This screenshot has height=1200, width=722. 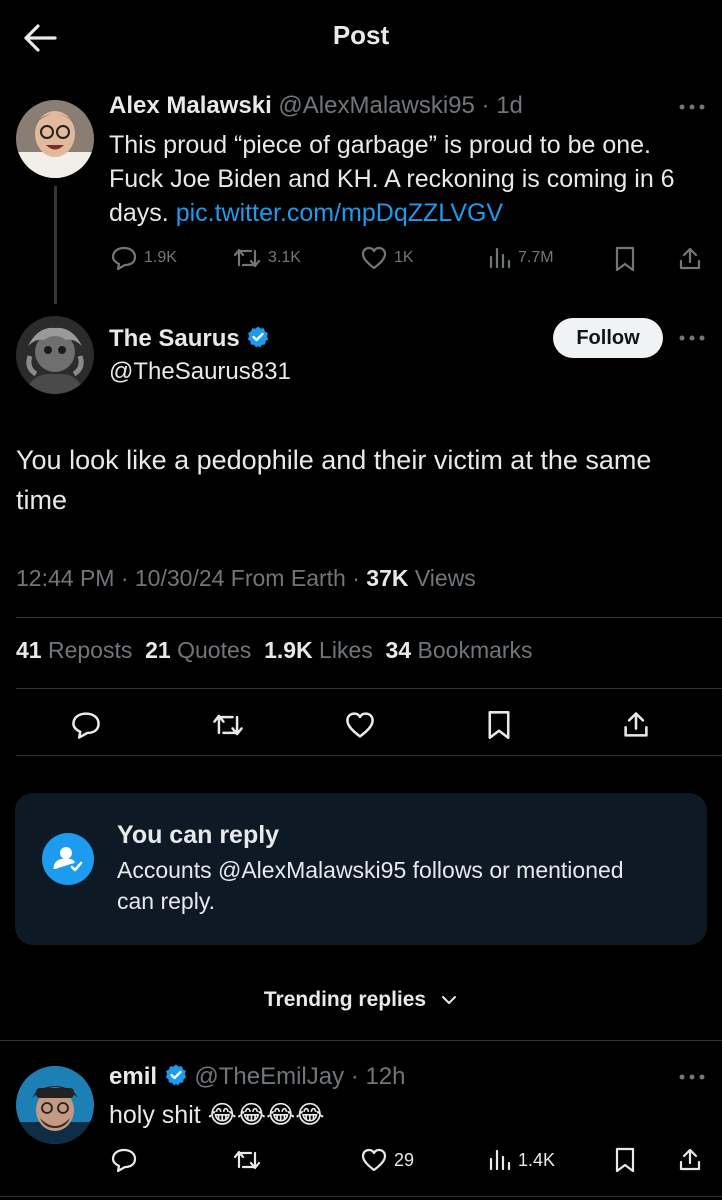 I want to click on repost-count: 3.1K, so click(x=284, y=257).